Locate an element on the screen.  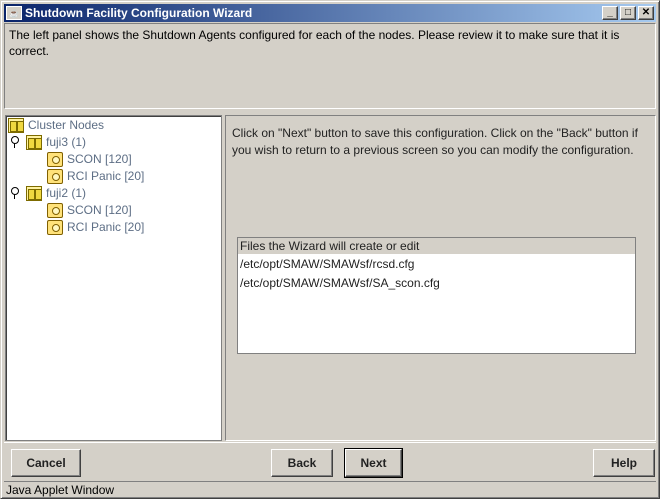
tree-node-fuji3: fuji3 (1) is located at coordinates (48, 142).